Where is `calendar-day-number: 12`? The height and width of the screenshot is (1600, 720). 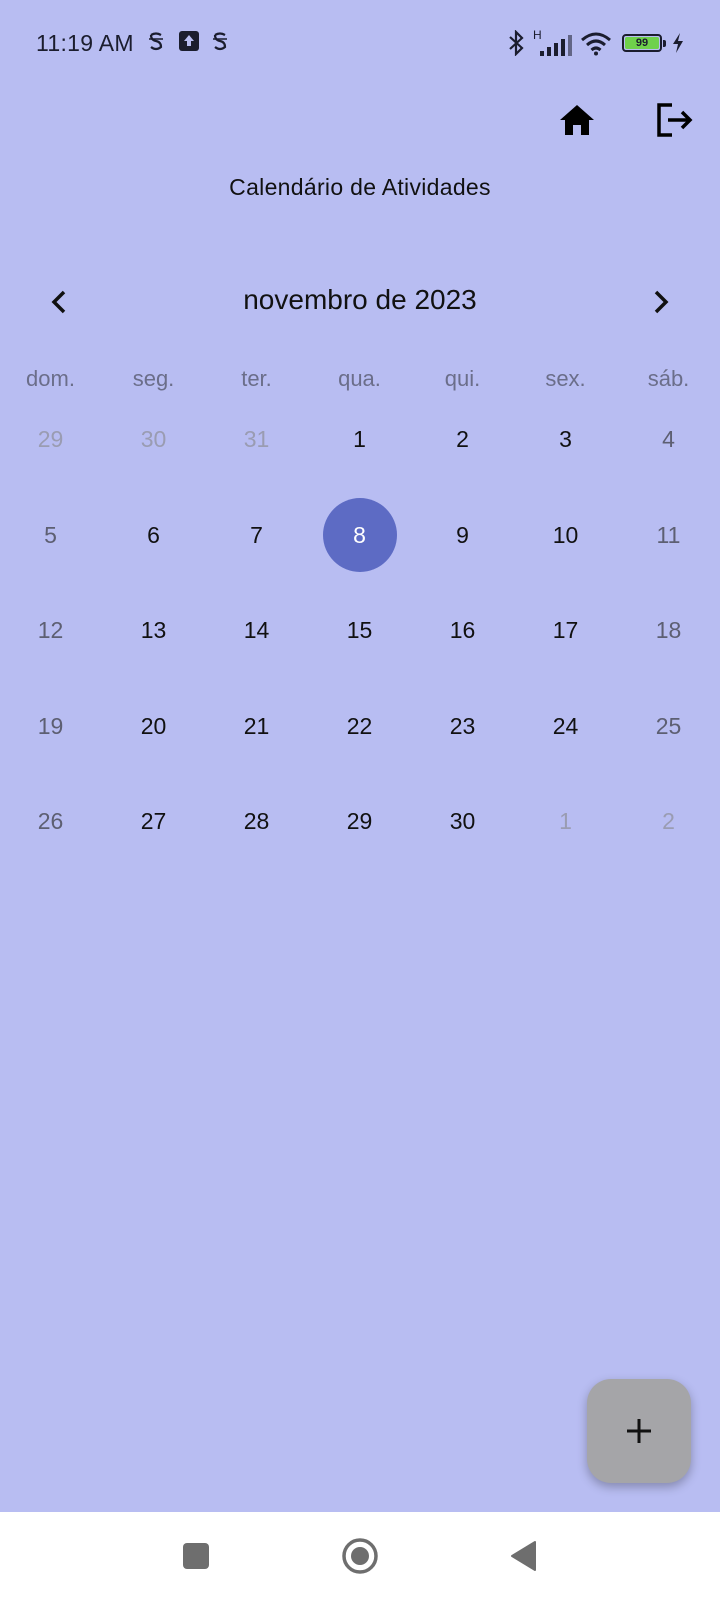
calendar-day-number: 12 is located at coordinates (50, 630).